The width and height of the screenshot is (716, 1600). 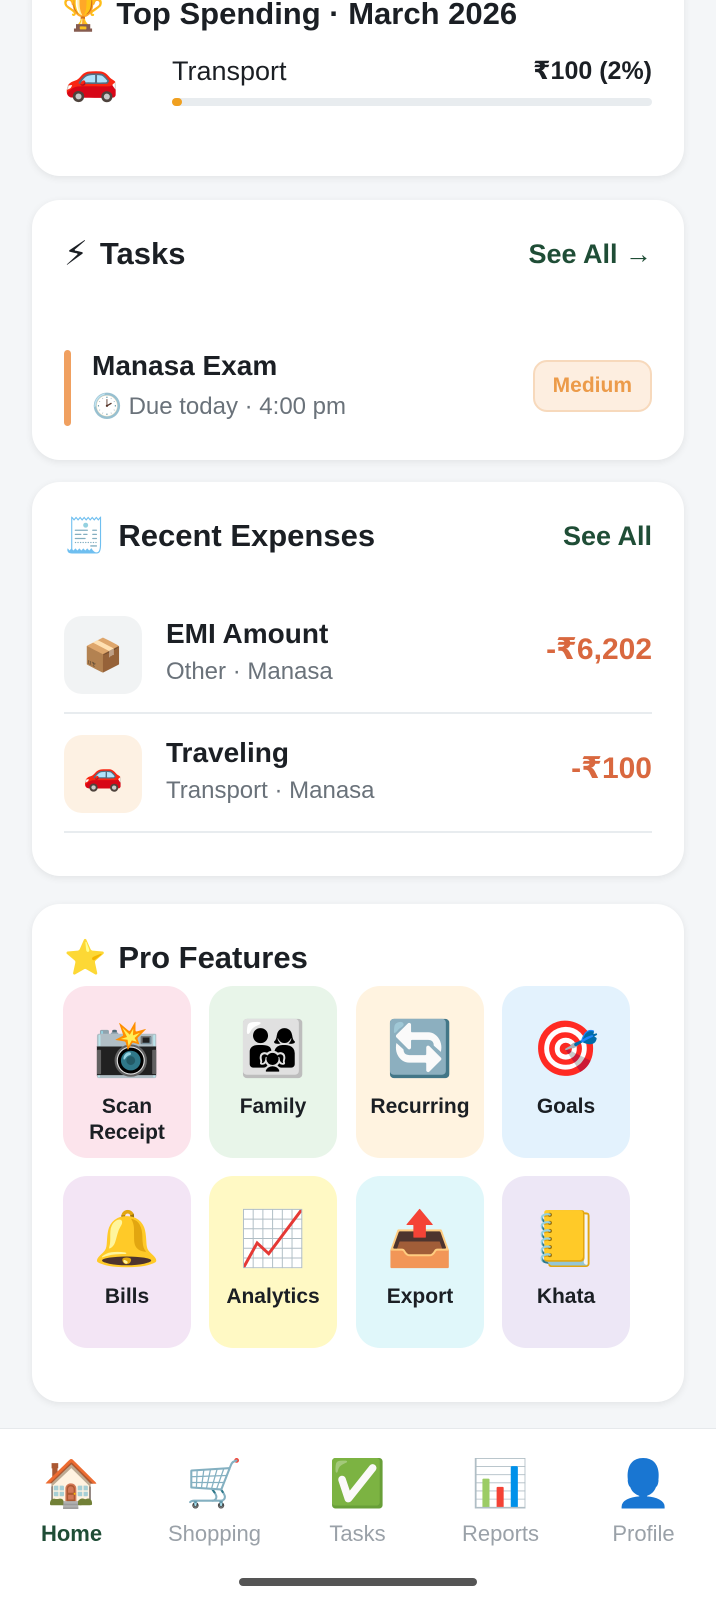 What do you see at coordinates (273, 1106) in the screenshot?
I see `feature-label: Family` at bounding box center [273, 1106].